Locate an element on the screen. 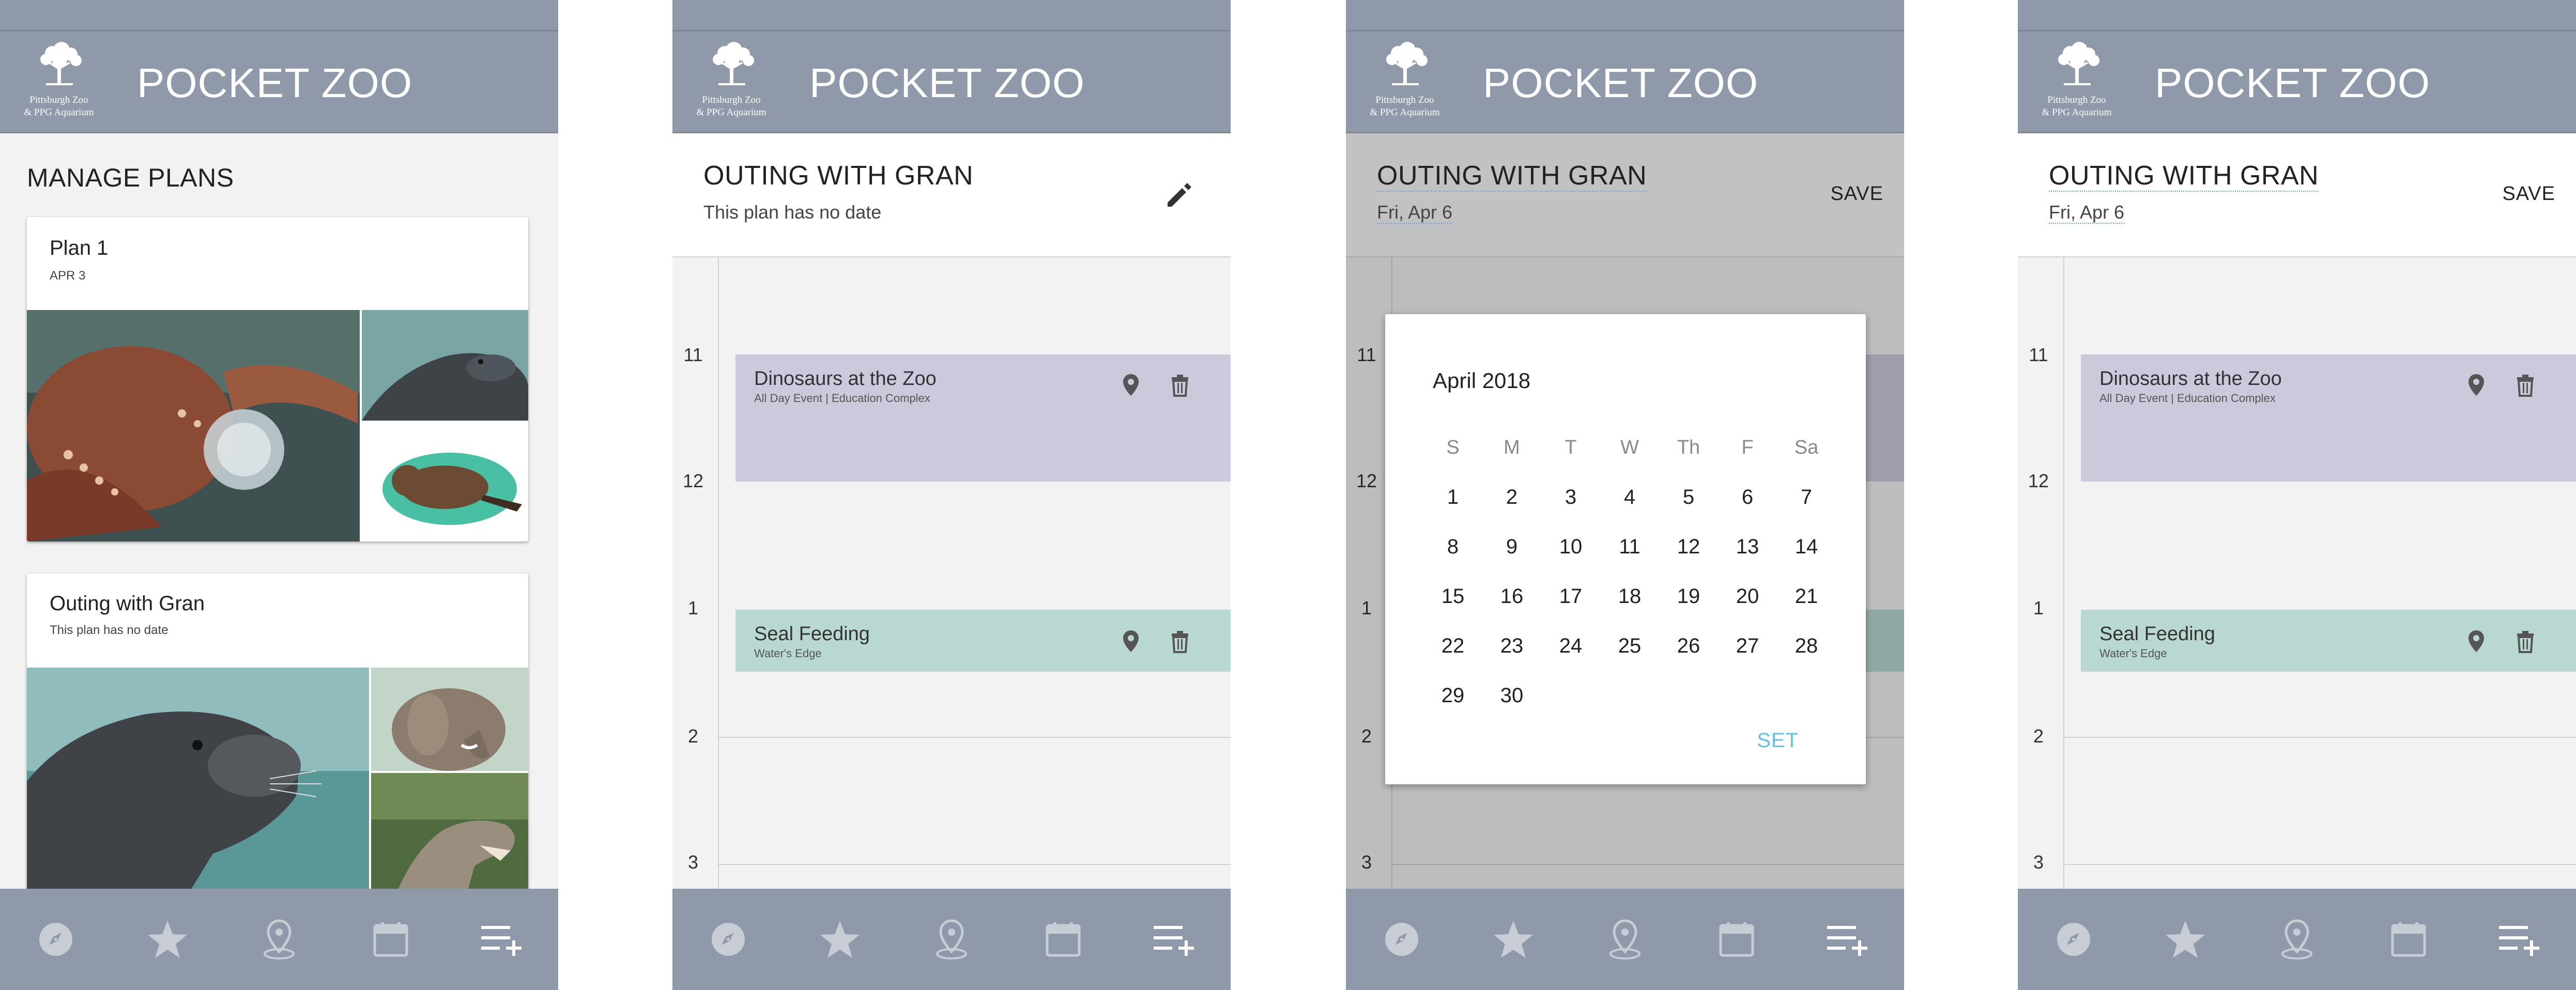 The width and height of the screenshot is (2576, 990). calendar-day: 10 is located at coordinates (1570, 546).